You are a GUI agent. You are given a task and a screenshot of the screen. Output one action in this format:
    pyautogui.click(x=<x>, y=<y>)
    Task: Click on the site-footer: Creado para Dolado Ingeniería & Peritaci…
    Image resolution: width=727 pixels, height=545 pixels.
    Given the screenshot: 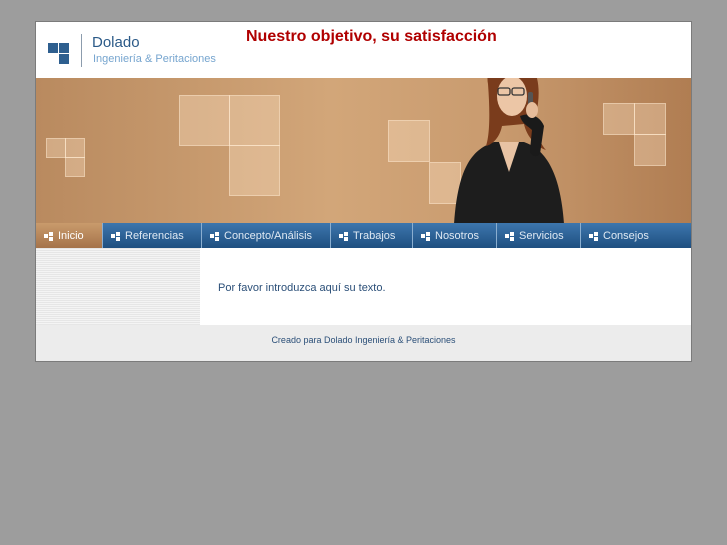 What is the action you would take?
    pyautogui.click(x=363, y=343)
    